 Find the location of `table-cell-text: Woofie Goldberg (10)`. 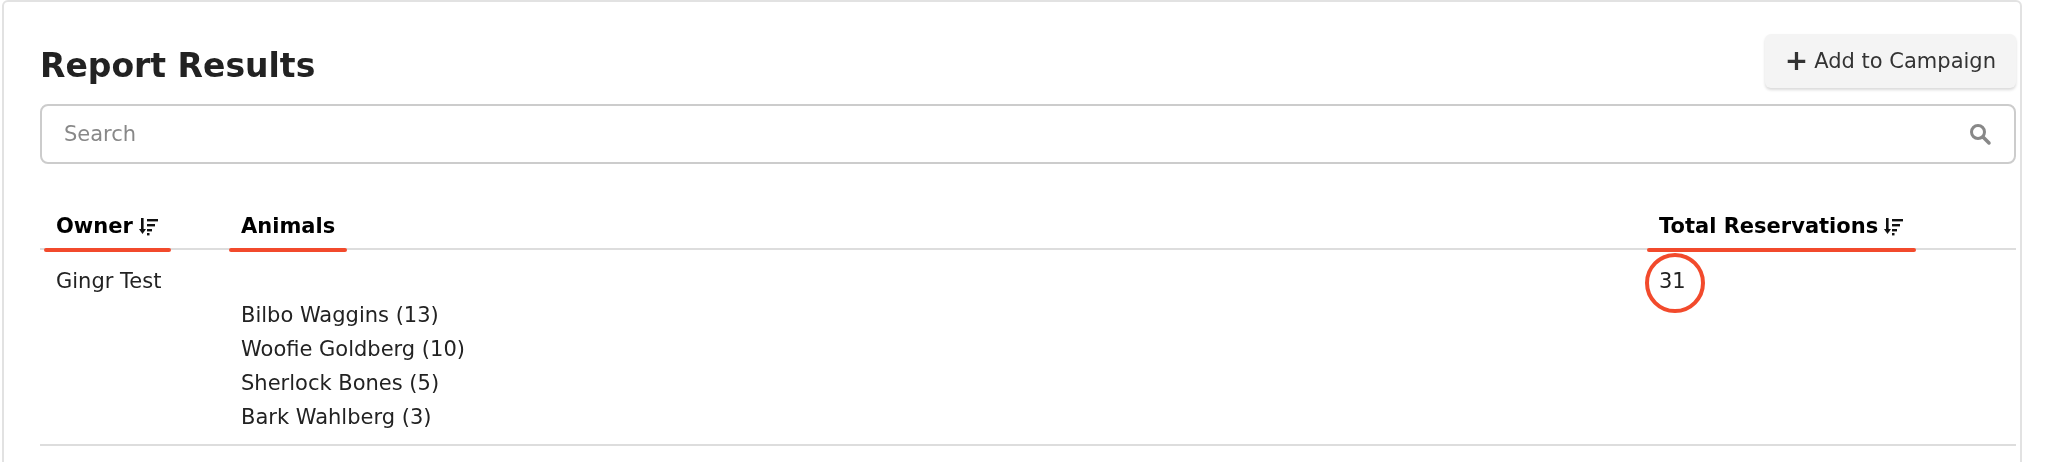

table-cell-text: Woofie Goldberg (10) is located at coordinates (353, 349).